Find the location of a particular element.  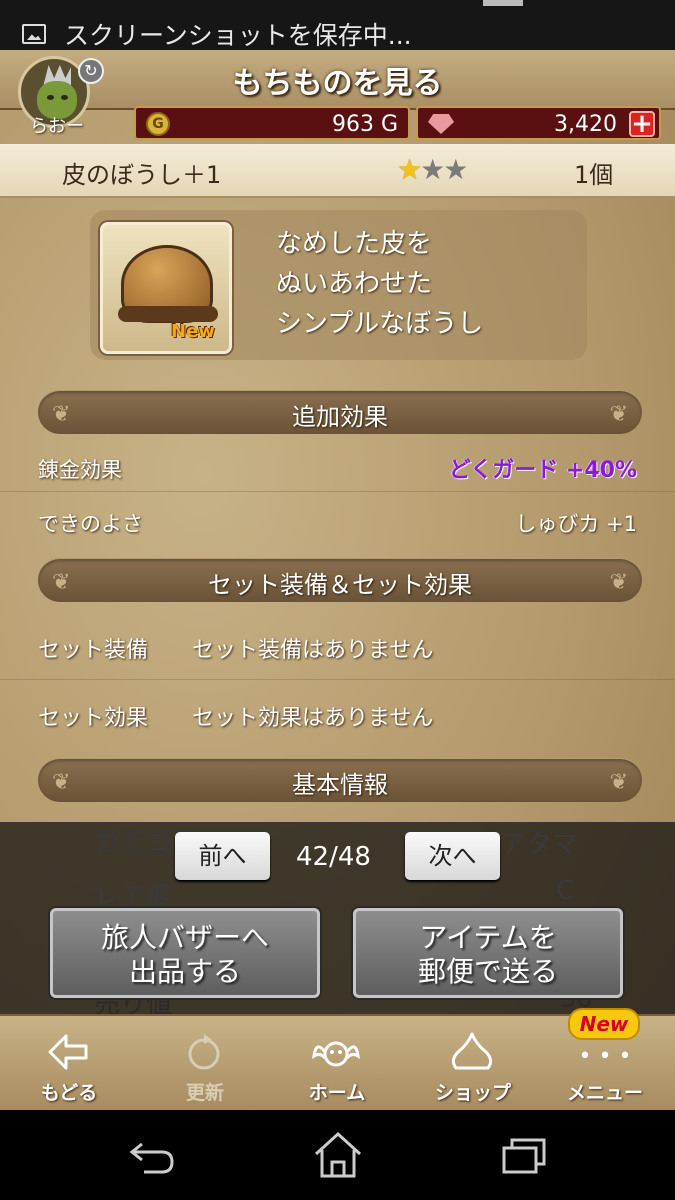

item-description-box: New なめした皮を ぬいあわせた シンプルなぼうし is located at coordinates (338, 285).